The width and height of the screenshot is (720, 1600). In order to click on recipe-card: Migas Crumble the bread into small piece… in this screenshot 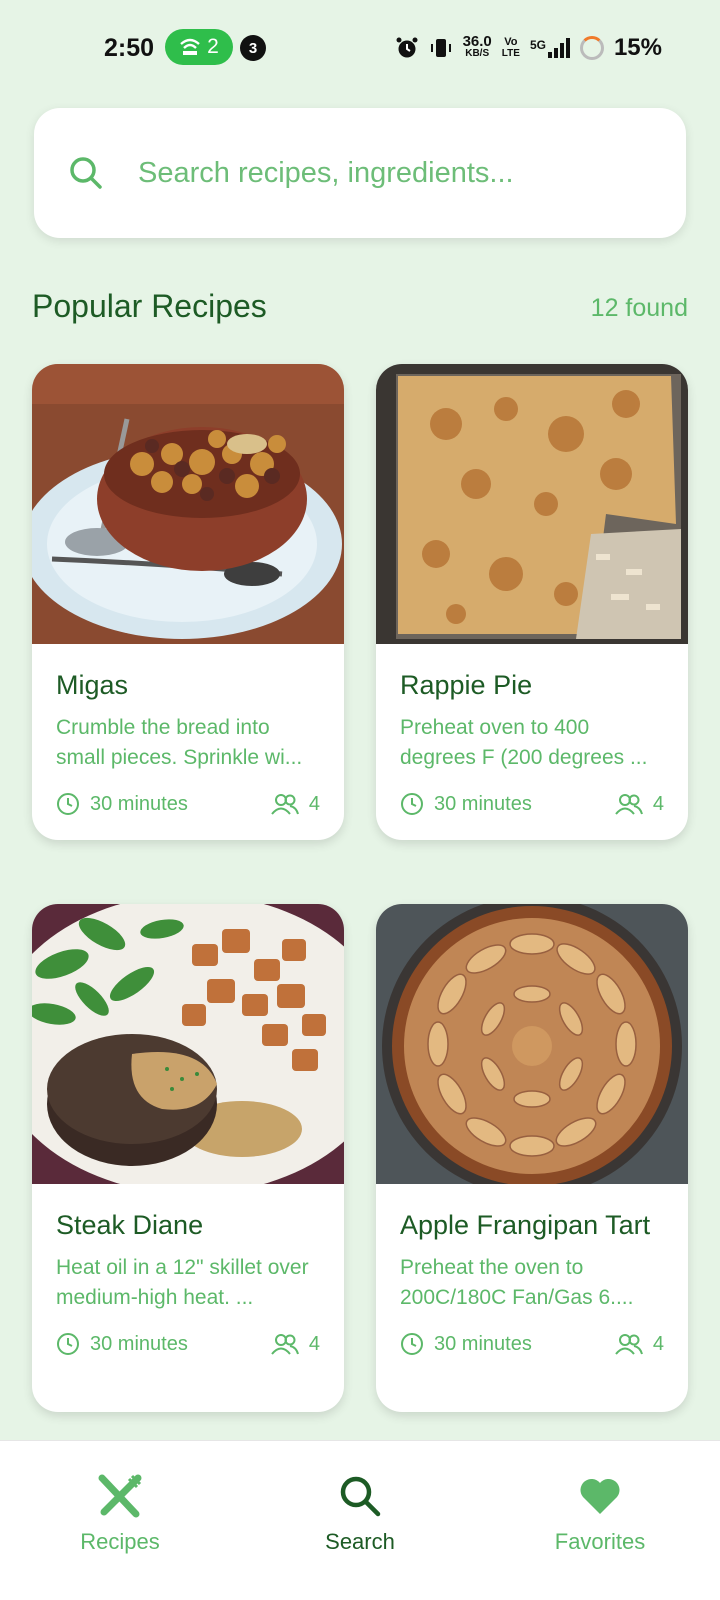, I will do `click(188, 602)`.